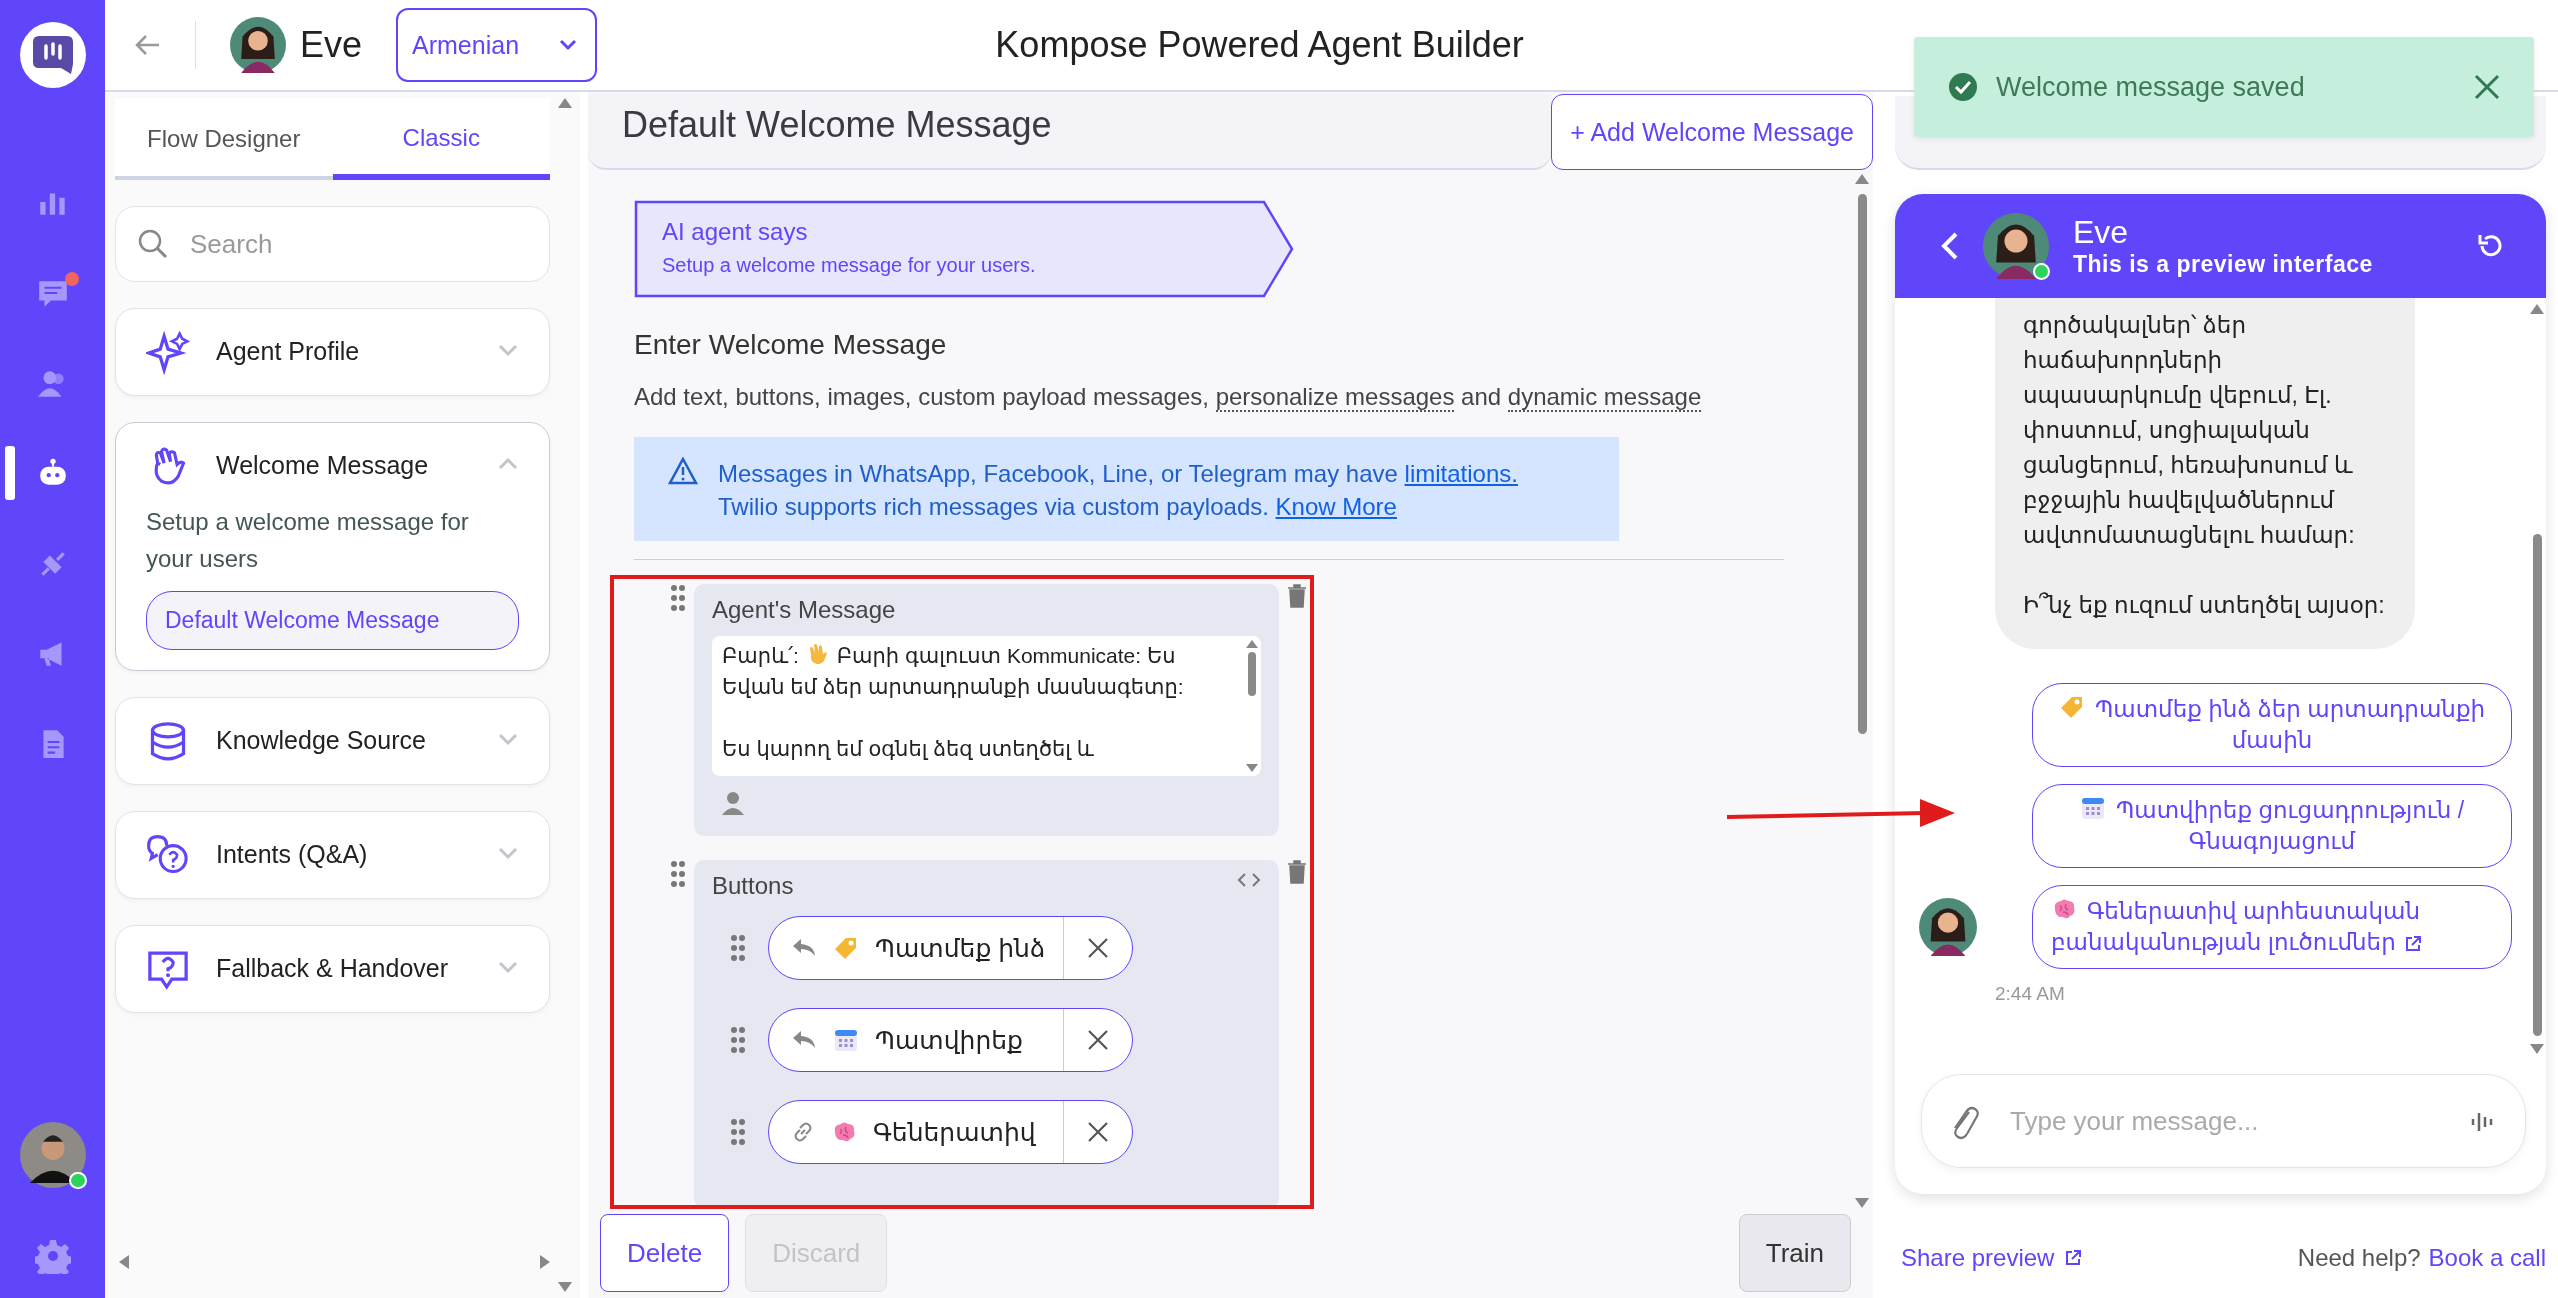  What do you see at coordinates (1118, 491) in the screenshot?
I see `notice-text: Messages in WhatsApp, Facebook, Line, or Telegram may have limitations. Twilio supports rich messages via custom payloads. Know More` at bounding box center [1118, 491].